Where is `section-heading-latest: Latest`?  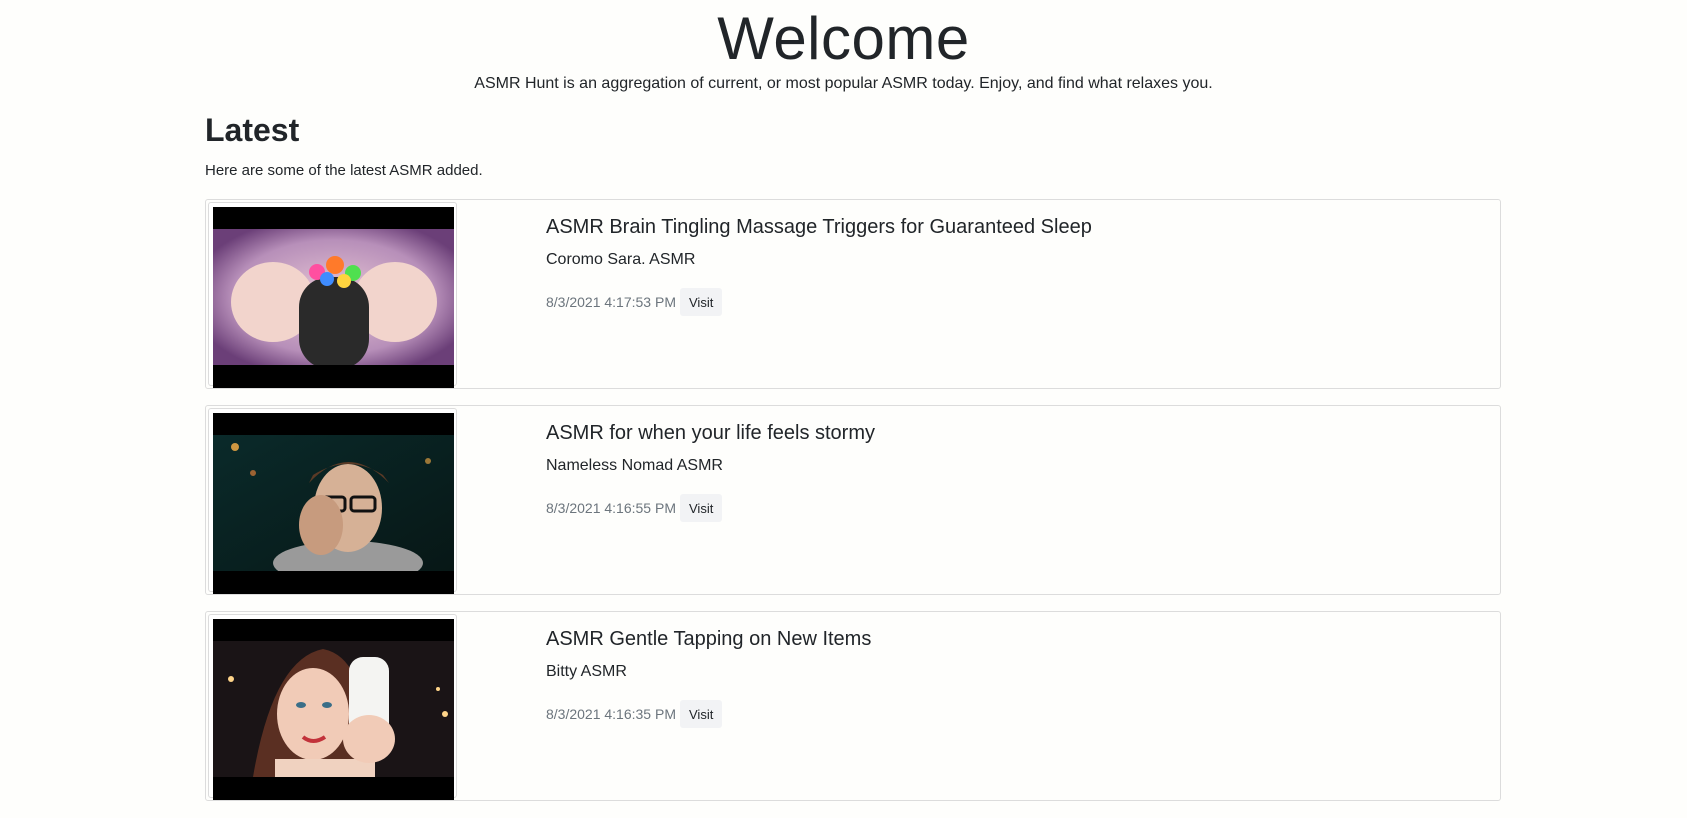 section-heading-latest: Latest is located at coordinates (252, 130).